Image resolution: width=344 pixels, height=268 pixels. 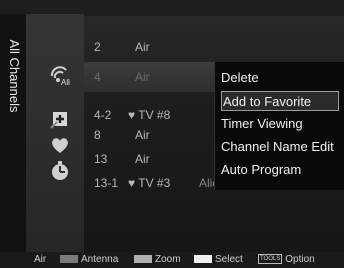 I want to click on select-hint: Select, so click(x=218, y=260).